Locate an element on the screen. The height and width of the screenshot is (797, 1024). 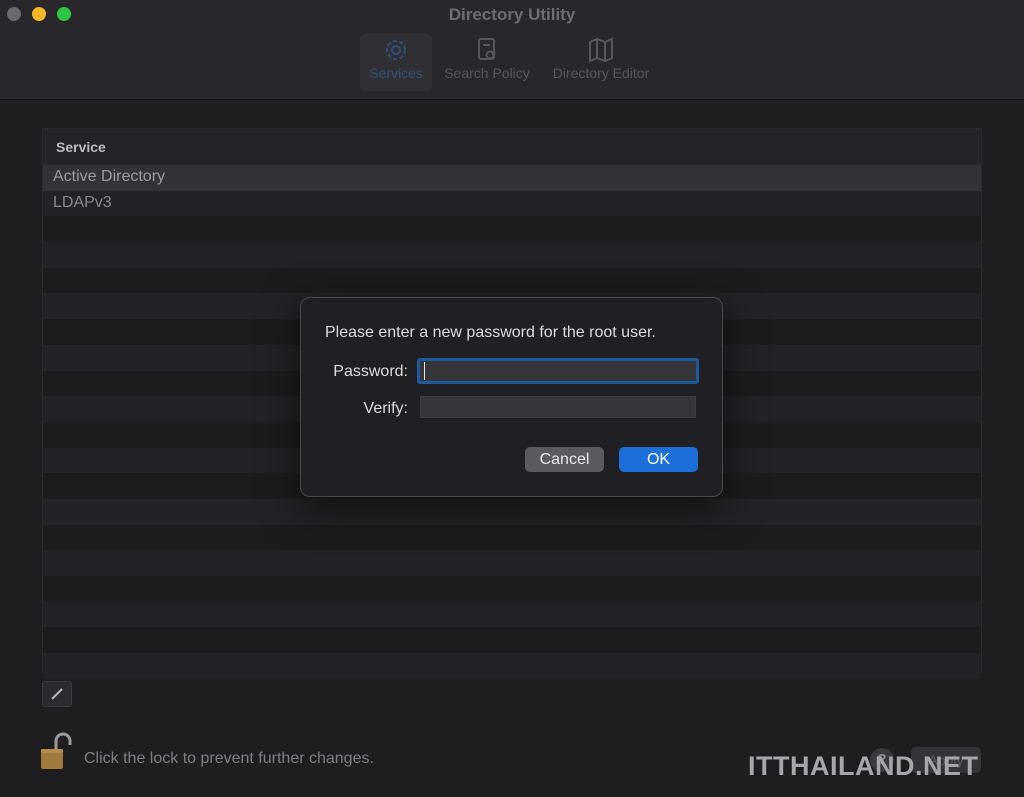
lock-button is located at coordinates (55, 753).